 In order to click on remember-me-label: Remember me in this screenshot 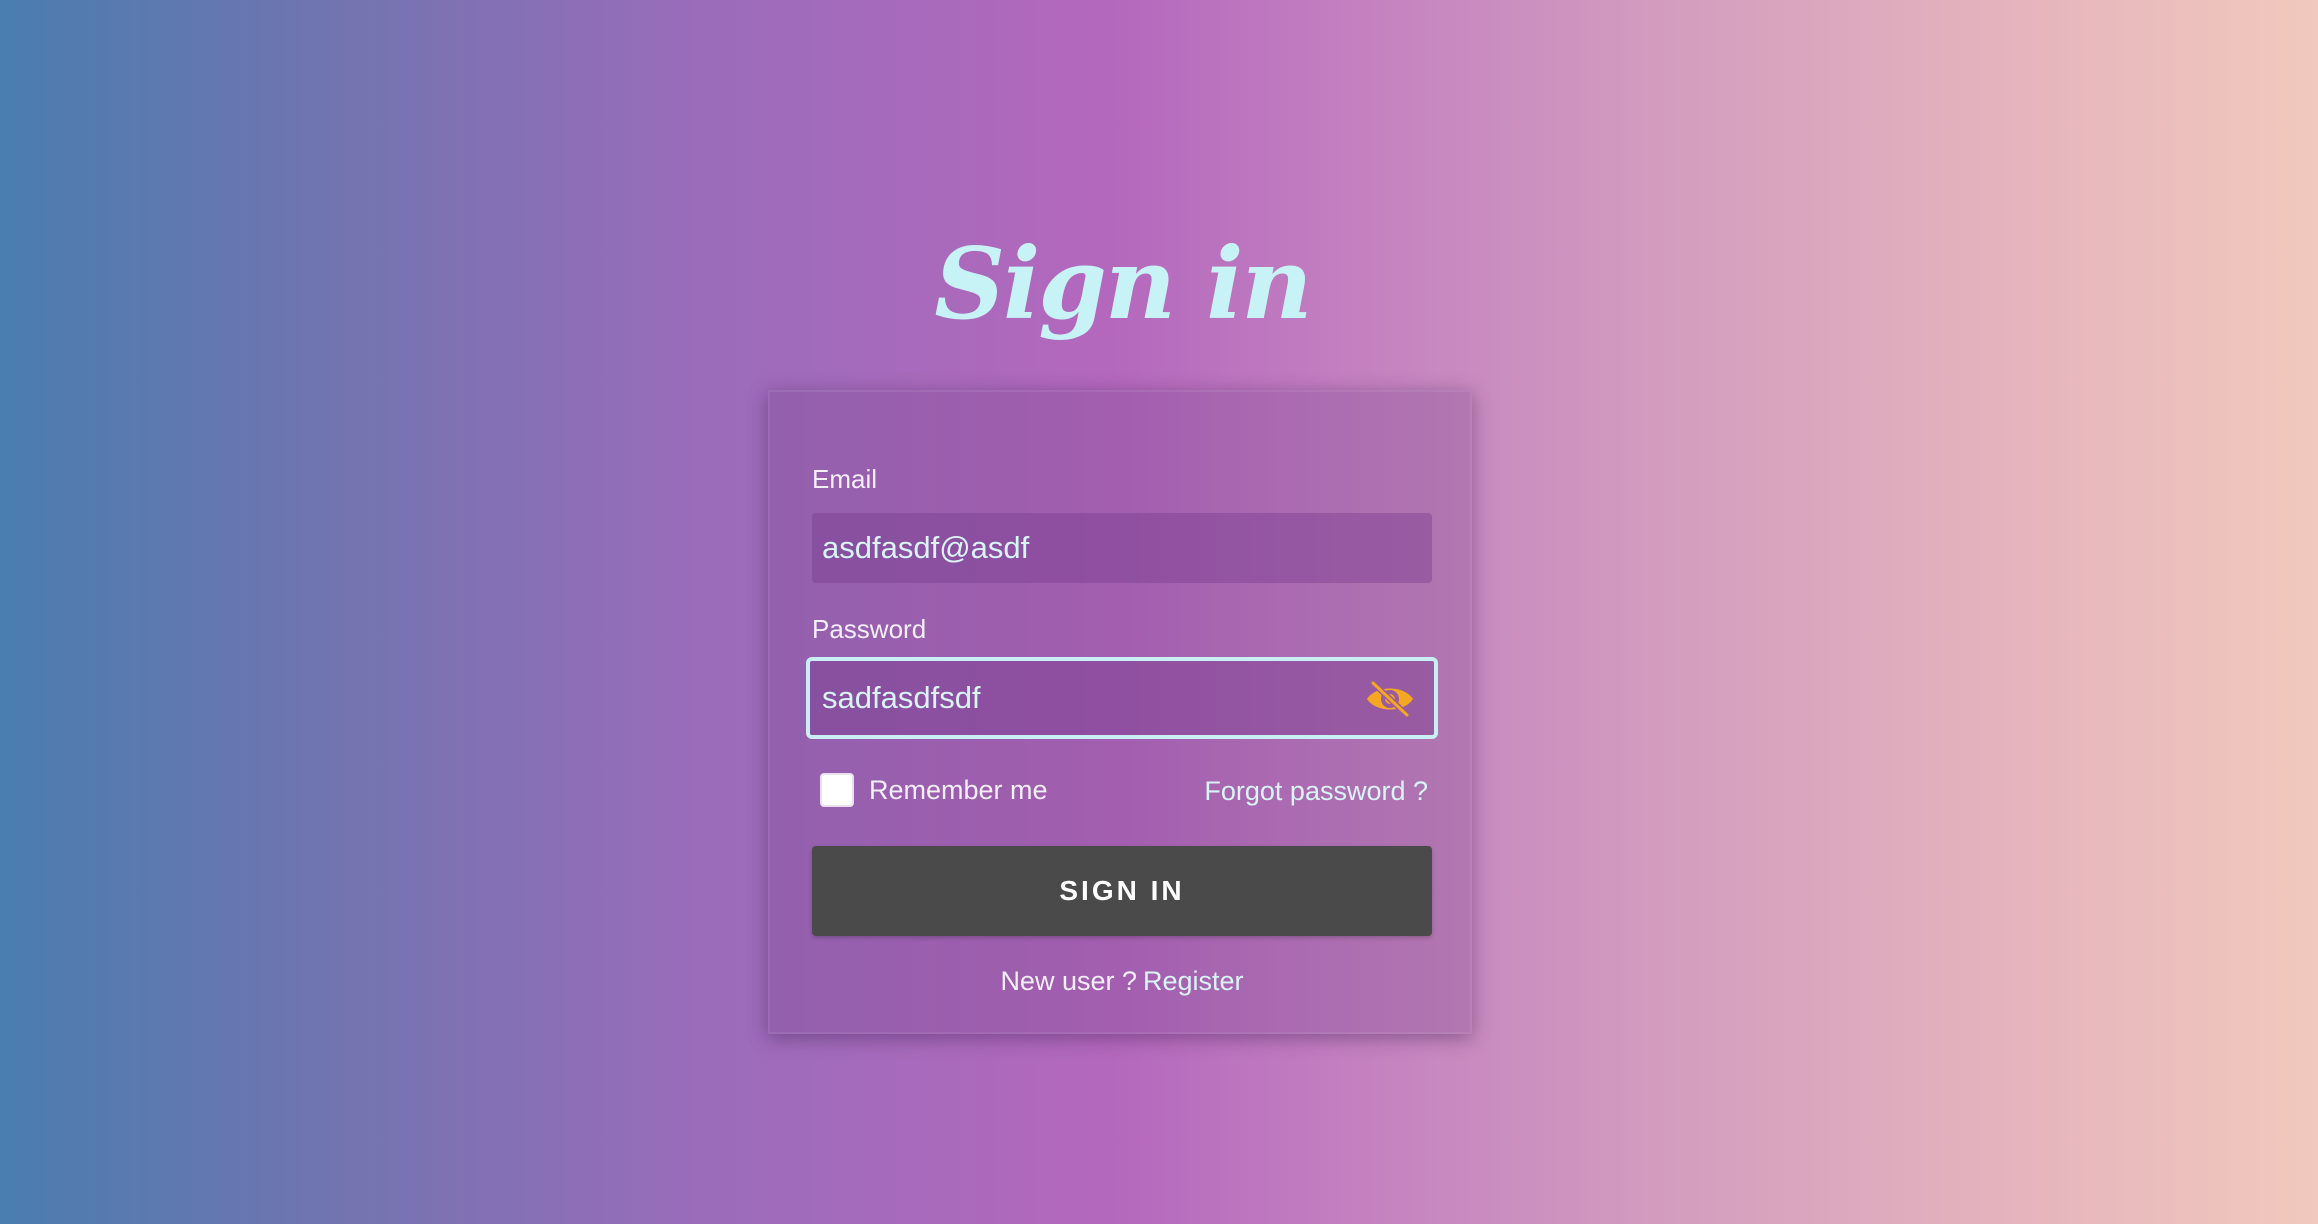, I will do `click(958, 790)`.